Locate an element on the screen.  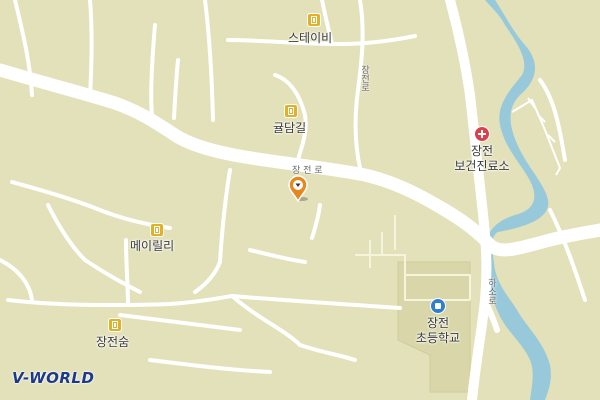
road-label-hasoro: 하소로 is located at coordinates (491, 291).